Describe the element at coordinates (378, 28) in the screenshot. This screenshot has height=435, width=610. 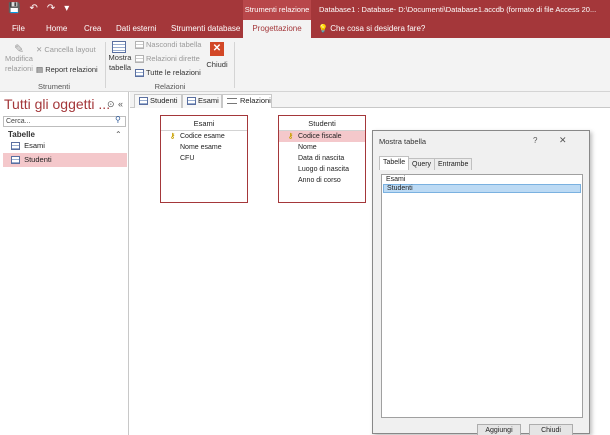
I see `tell-me-text: Che cosa si desidera fare?` at that location.